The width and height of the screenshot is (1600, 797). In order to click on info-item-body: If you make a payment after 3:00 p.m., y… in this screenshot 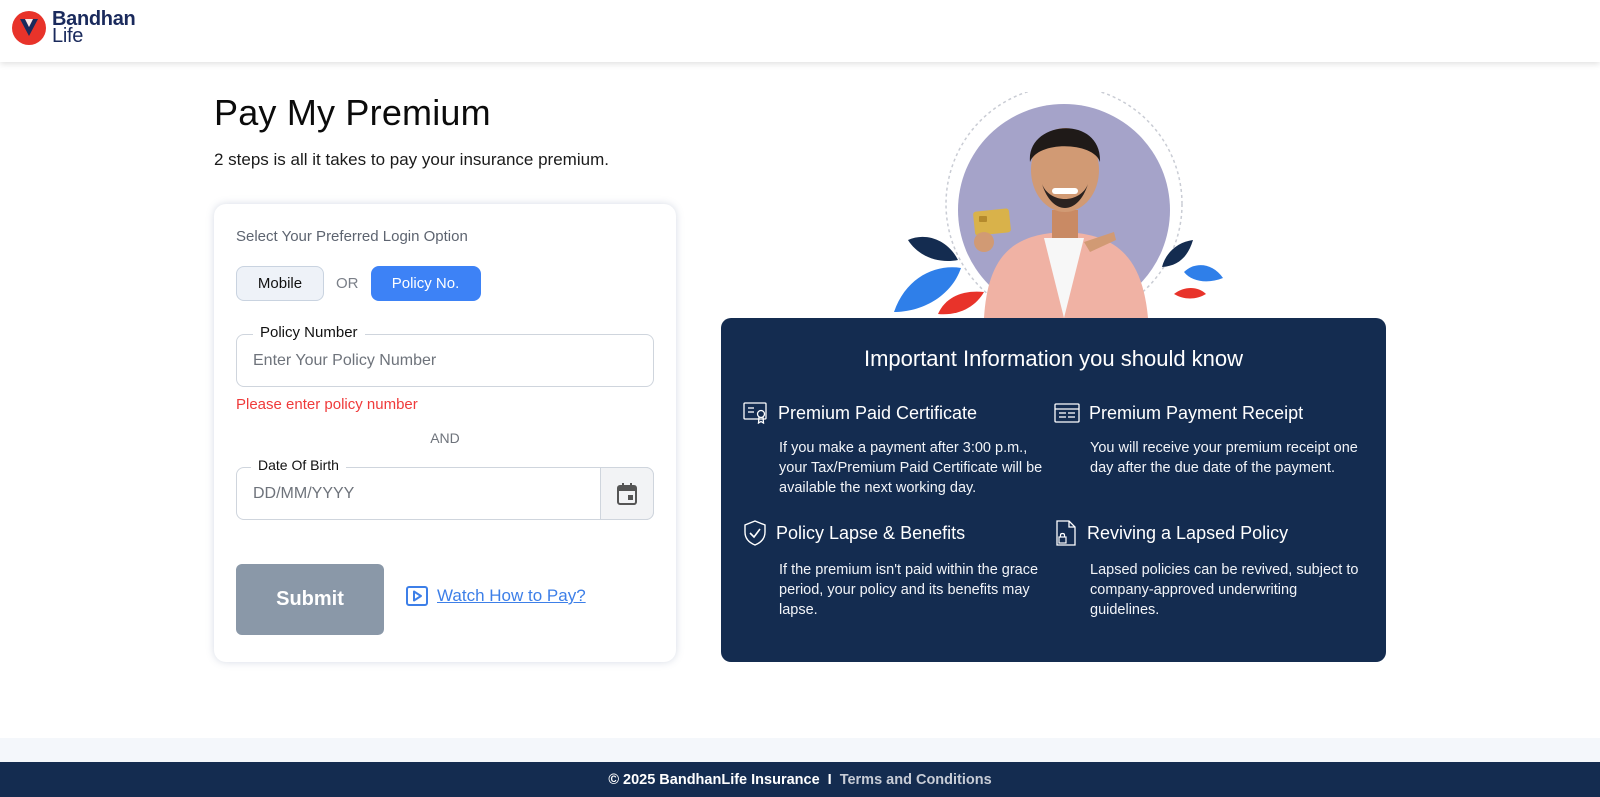, I will do `click(911, 468)`.